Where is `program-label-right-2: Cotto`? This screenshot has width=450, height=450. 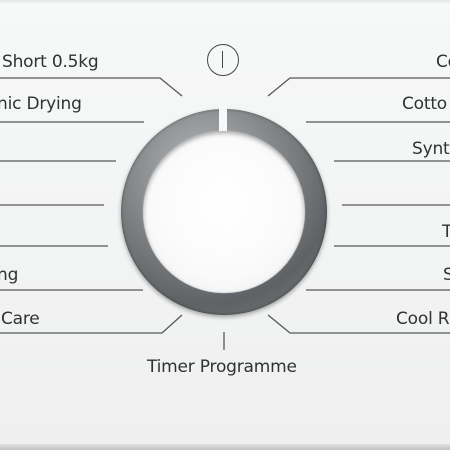 program-label-right-2: Cotto is located at coordinates (425, 104).